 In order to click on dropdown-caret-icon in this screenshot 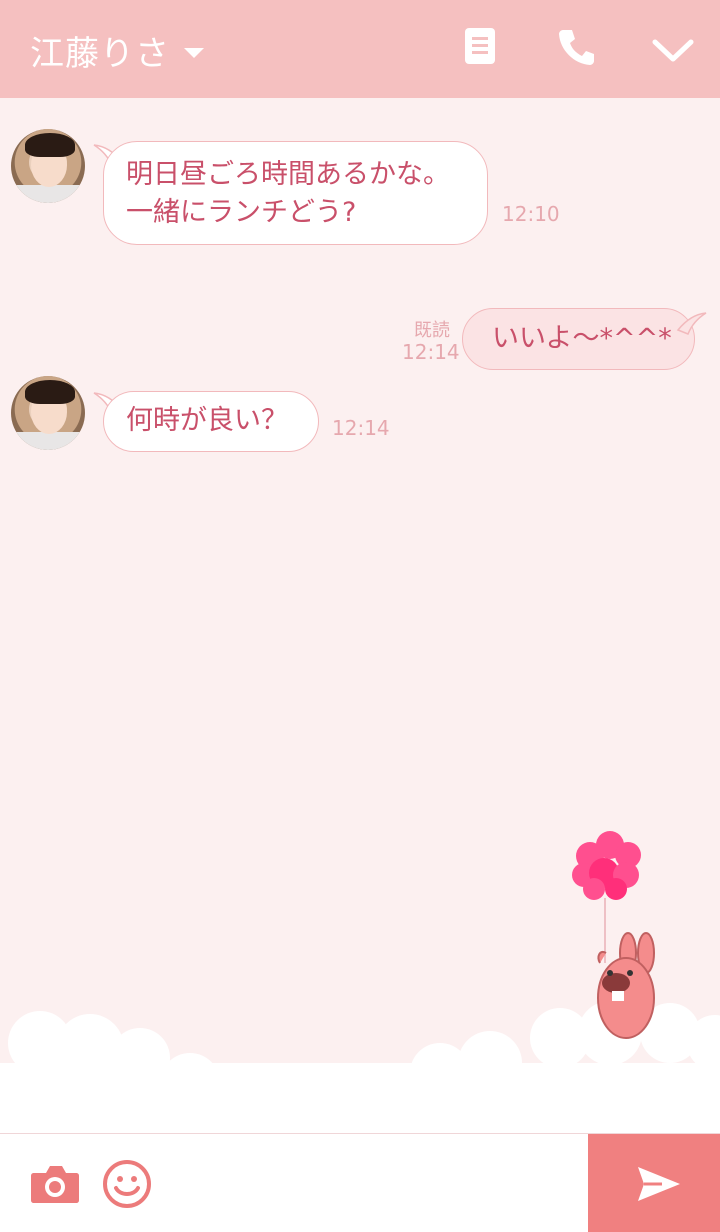, I will do `click(194, 53)`.